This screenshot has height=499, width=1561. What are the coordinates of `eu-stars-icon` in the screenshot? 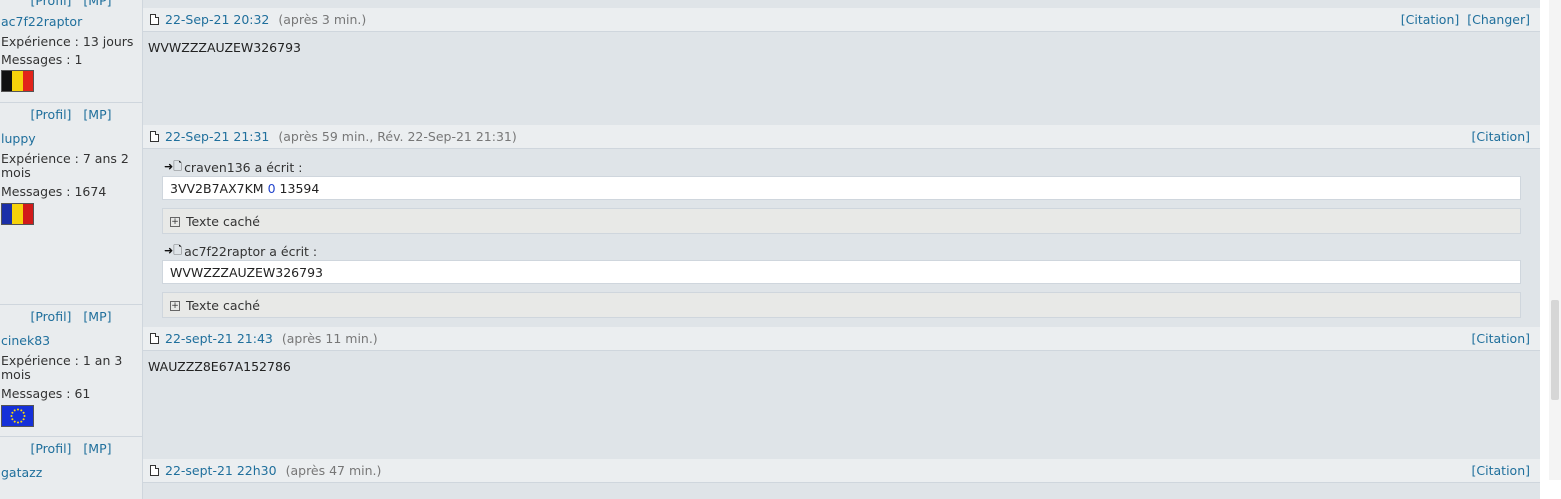 It's located at (17, 416).